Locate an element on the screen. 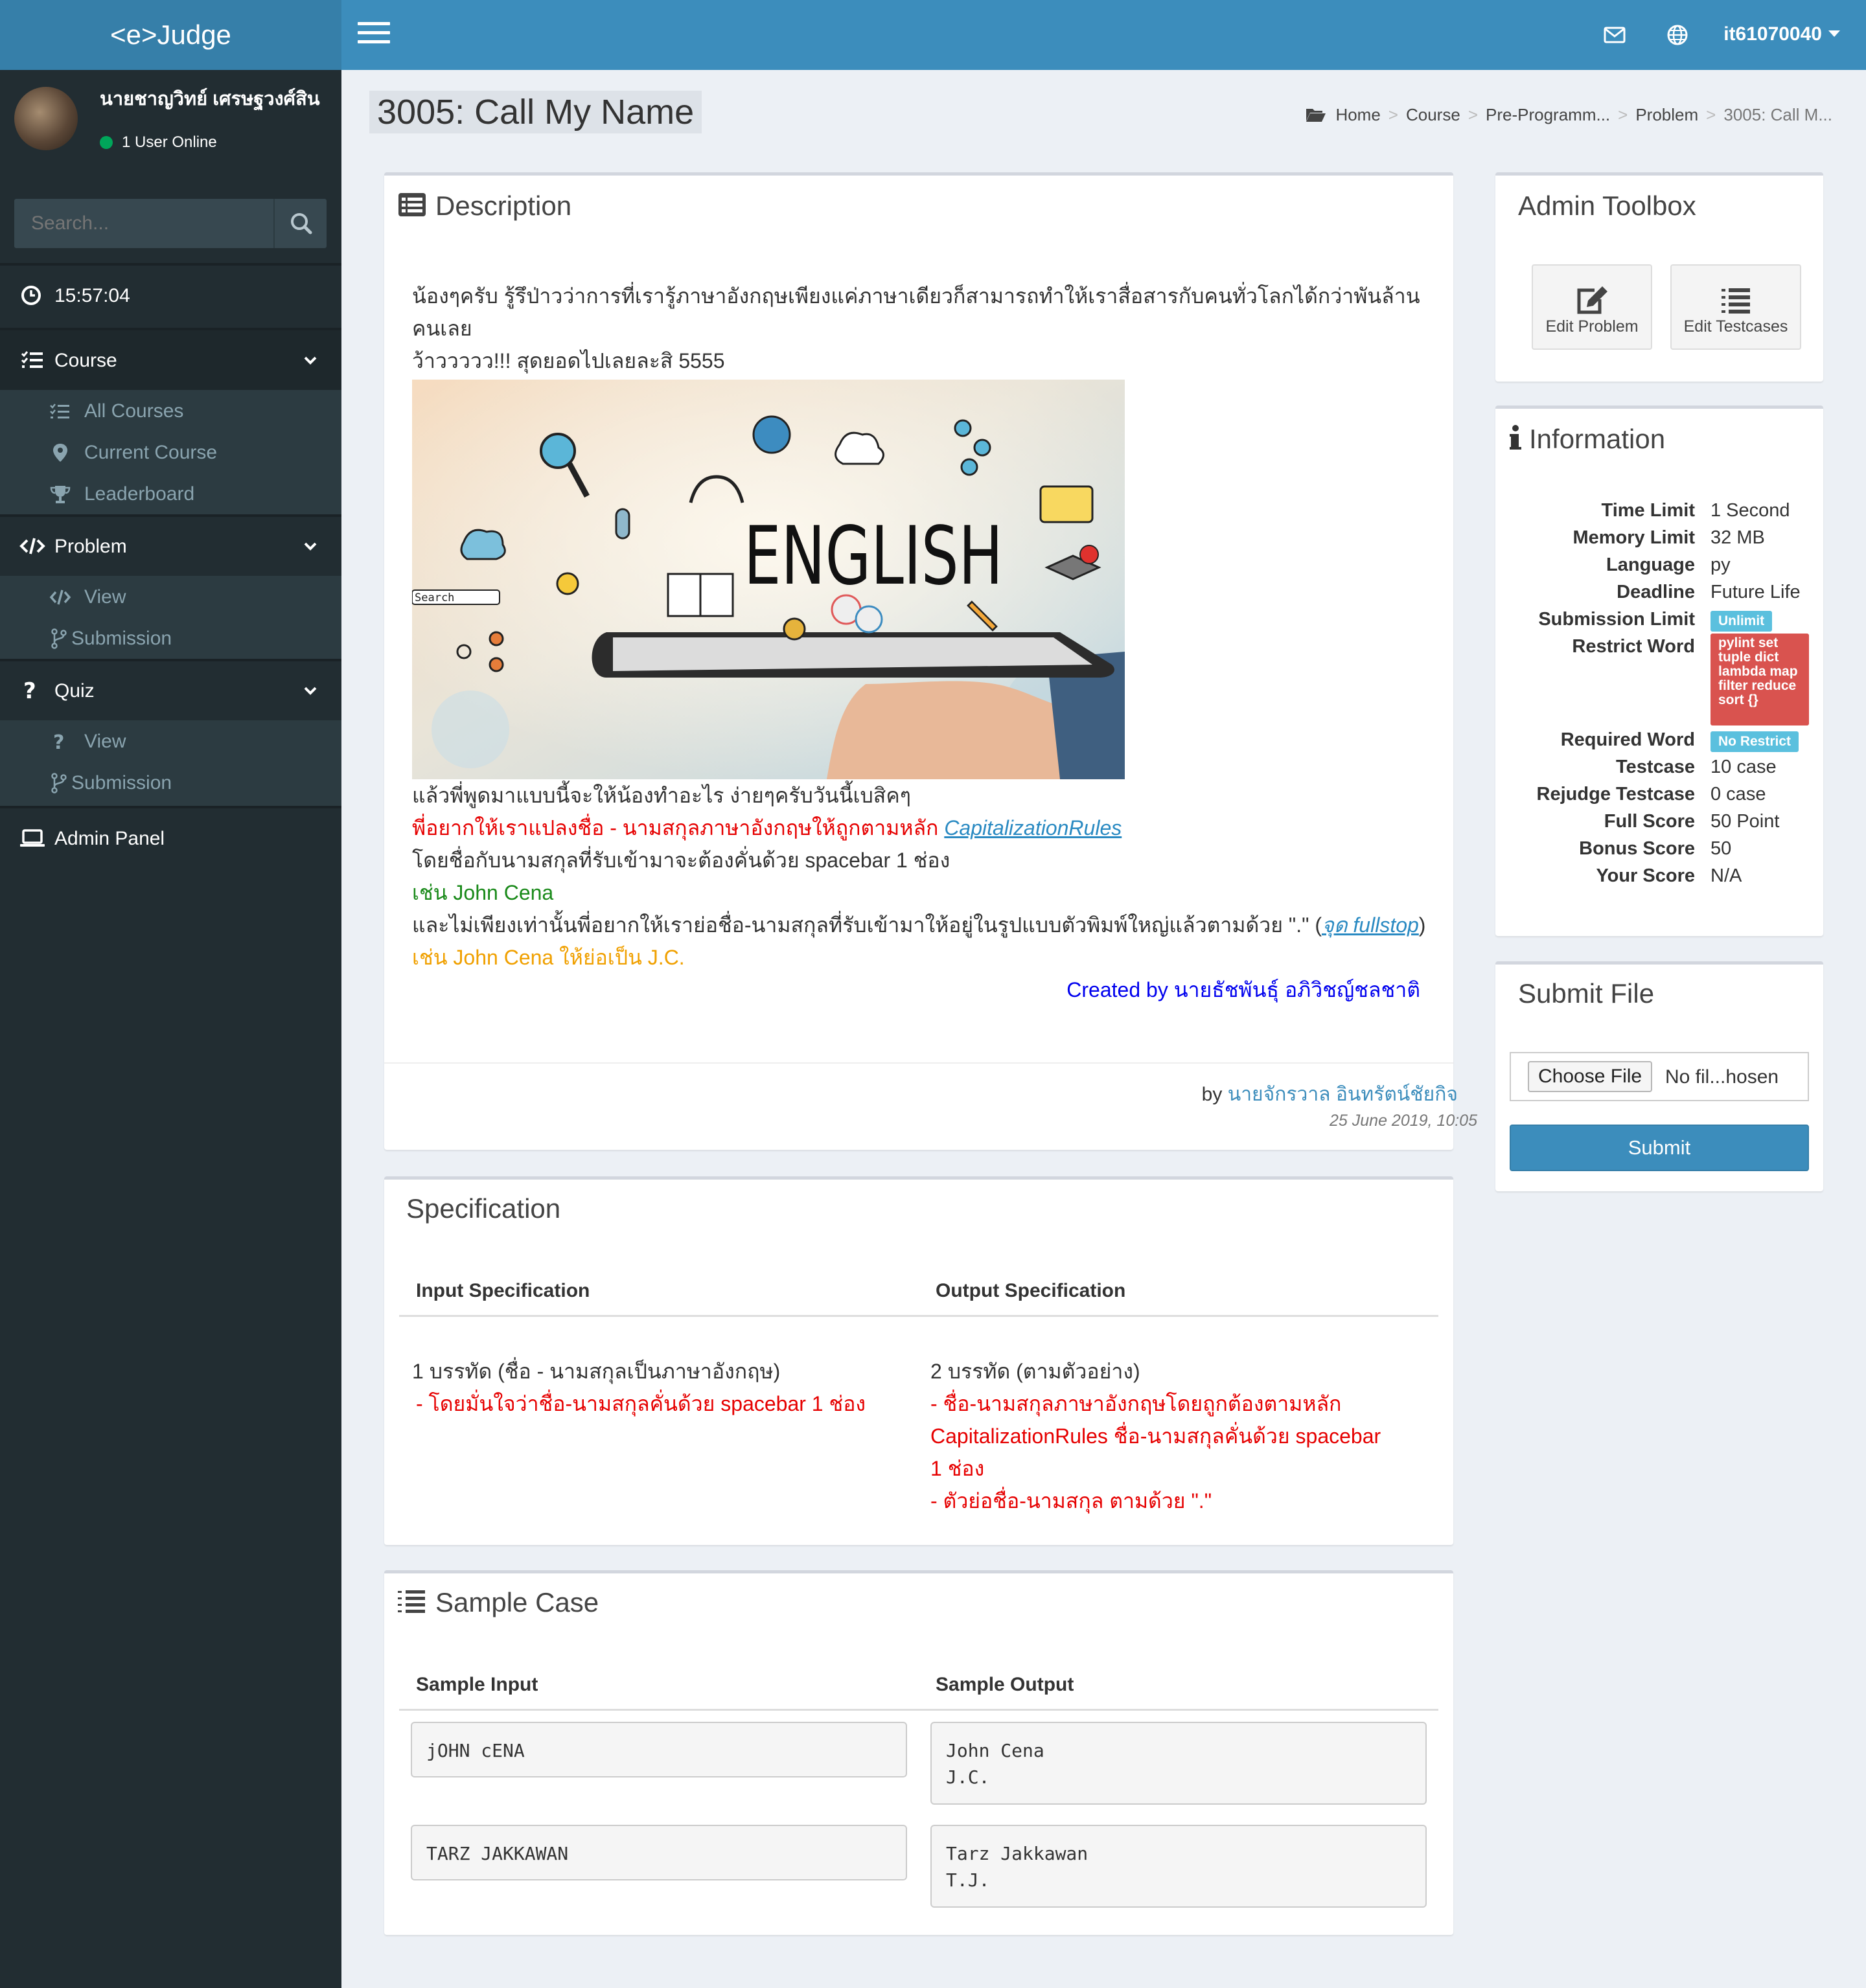  author-line: by นายจักรวาล อินทรัตน์ชัยกิจ is located at coordinates (1330, 1094).